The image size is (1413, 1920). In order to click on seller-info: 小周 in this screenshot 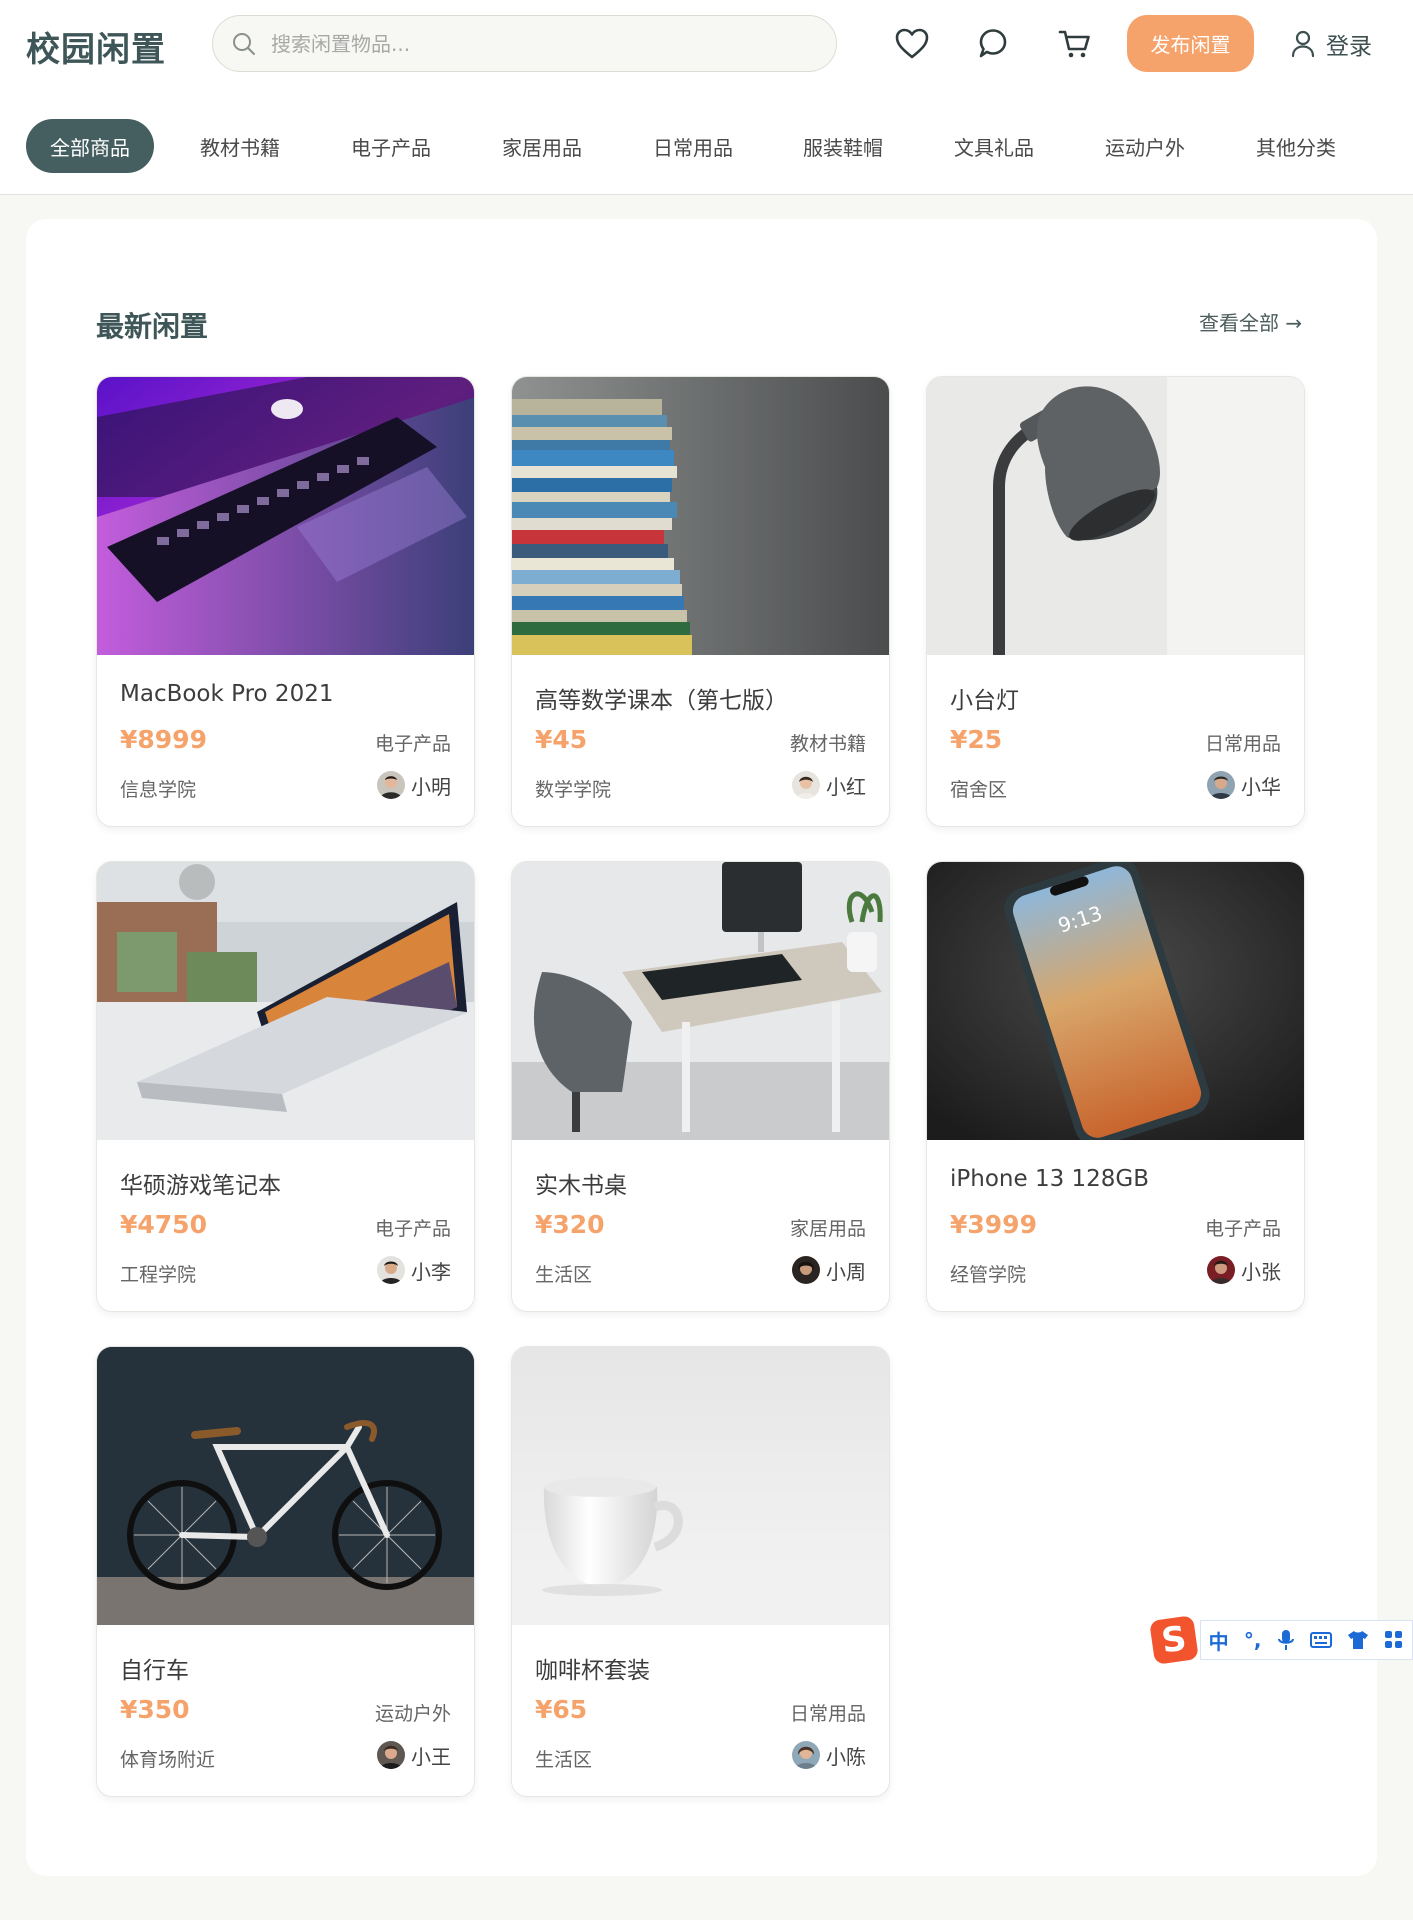, I will do `click(829, 1270)`.